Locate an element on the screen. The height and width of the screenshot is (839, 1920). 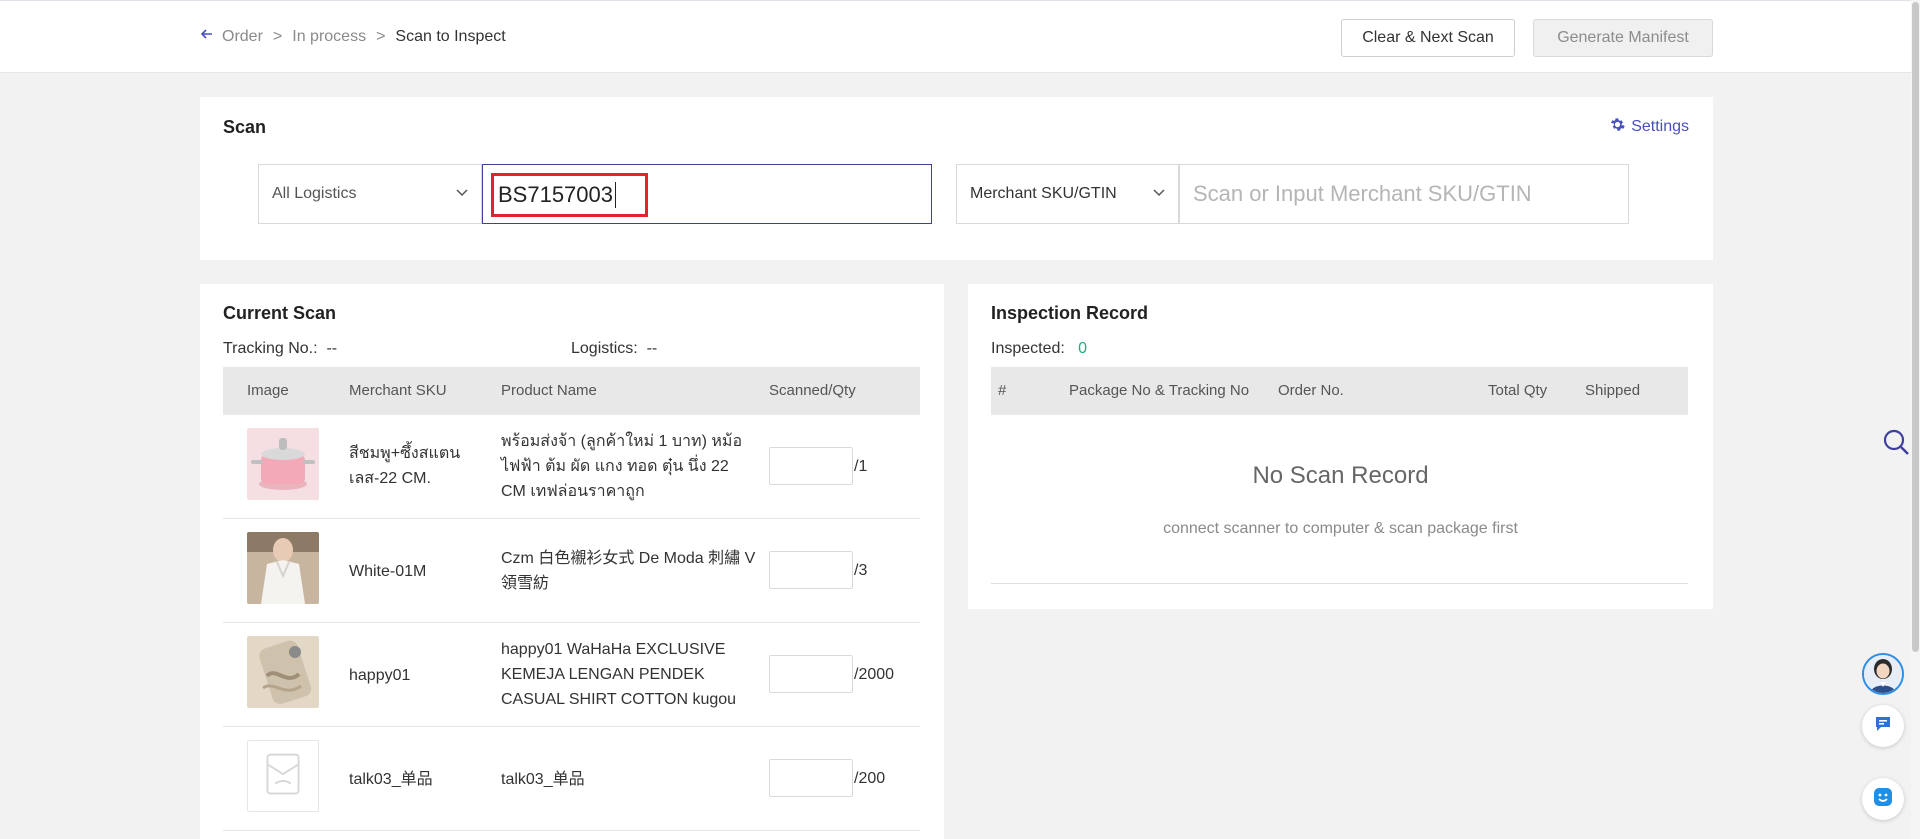
breadcrumb-current: Scan to Inspect is located at coordinates (450, 36).